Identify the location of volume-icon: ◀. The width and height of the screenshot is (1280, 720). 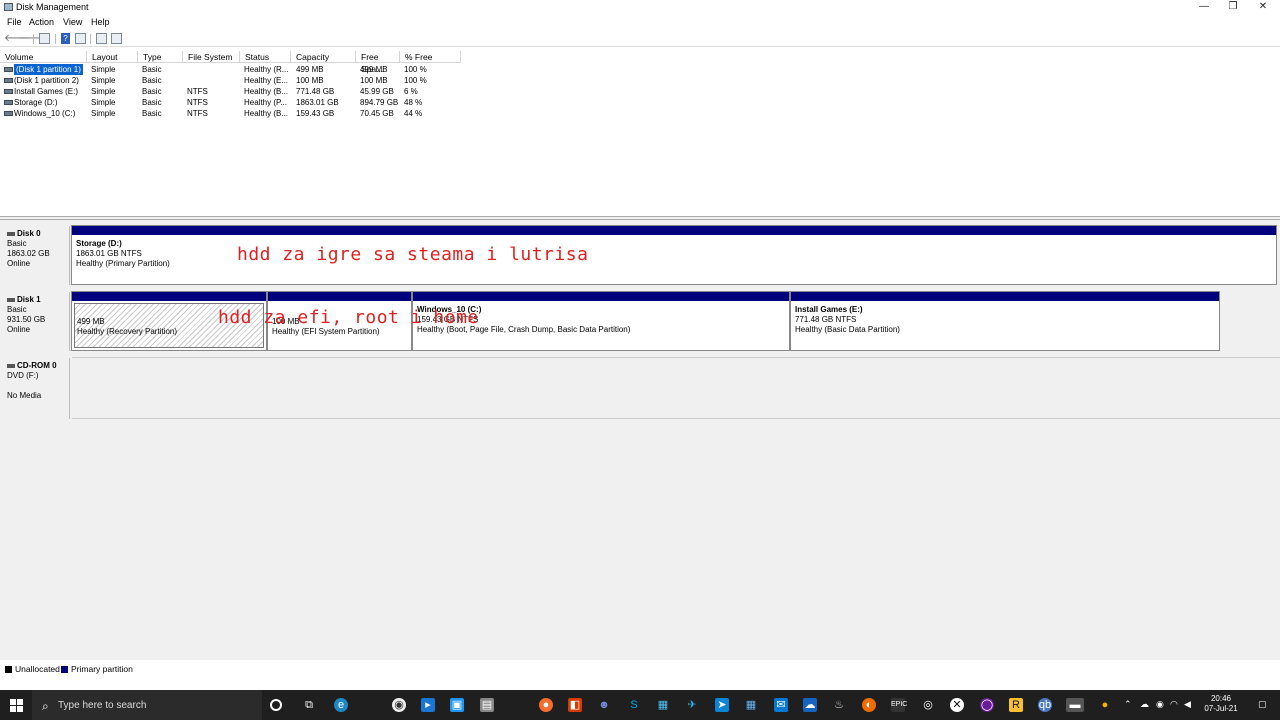
(1187, 704).